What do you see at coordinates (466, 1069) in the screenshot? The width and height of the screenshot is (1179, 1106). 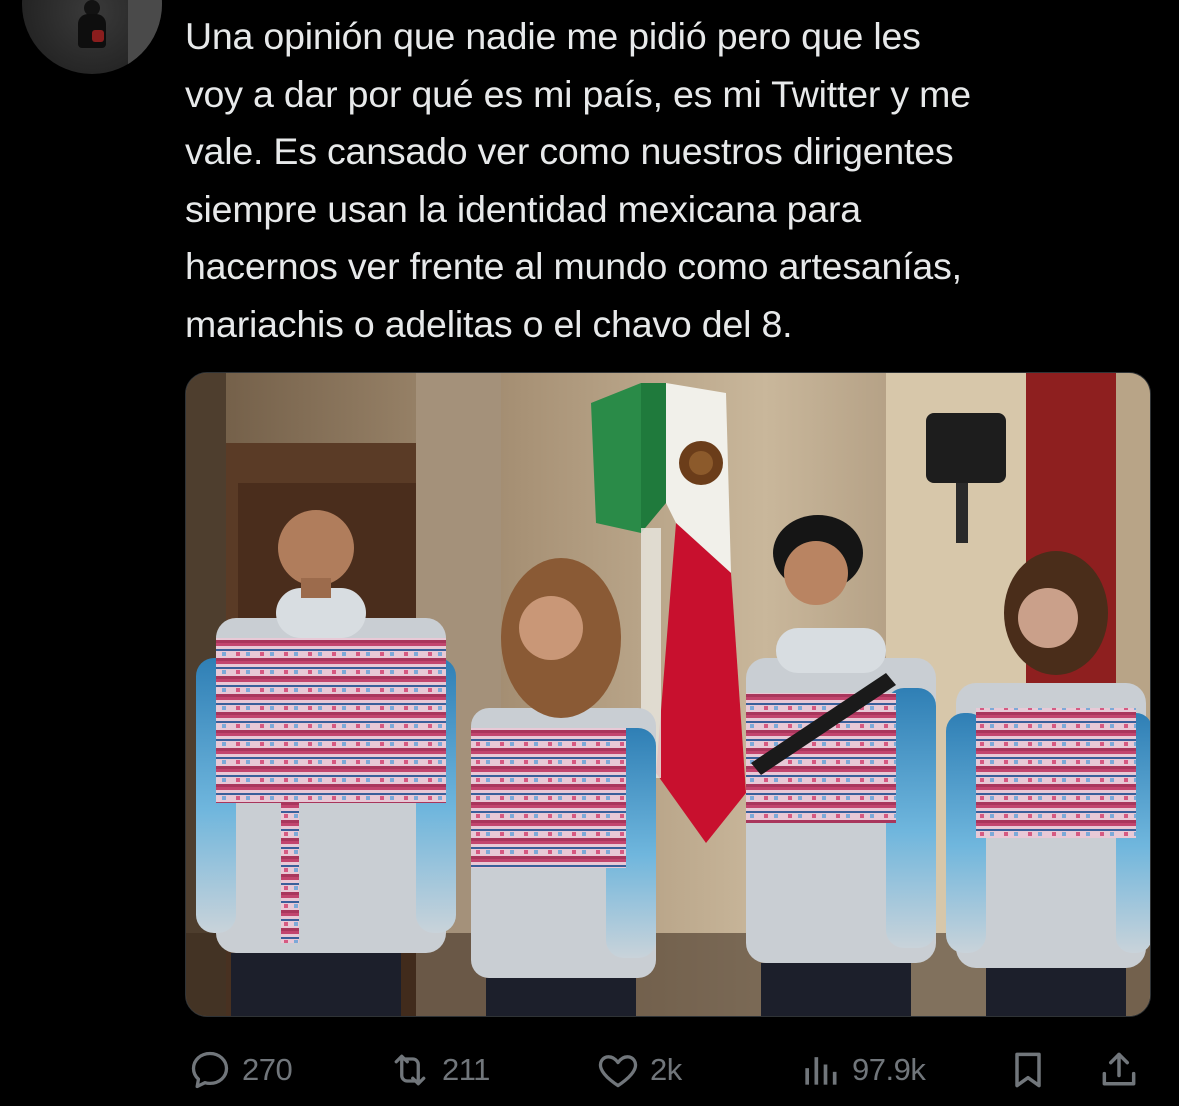 I see `retweet-count: 211` at bounding box center [466, 1069].